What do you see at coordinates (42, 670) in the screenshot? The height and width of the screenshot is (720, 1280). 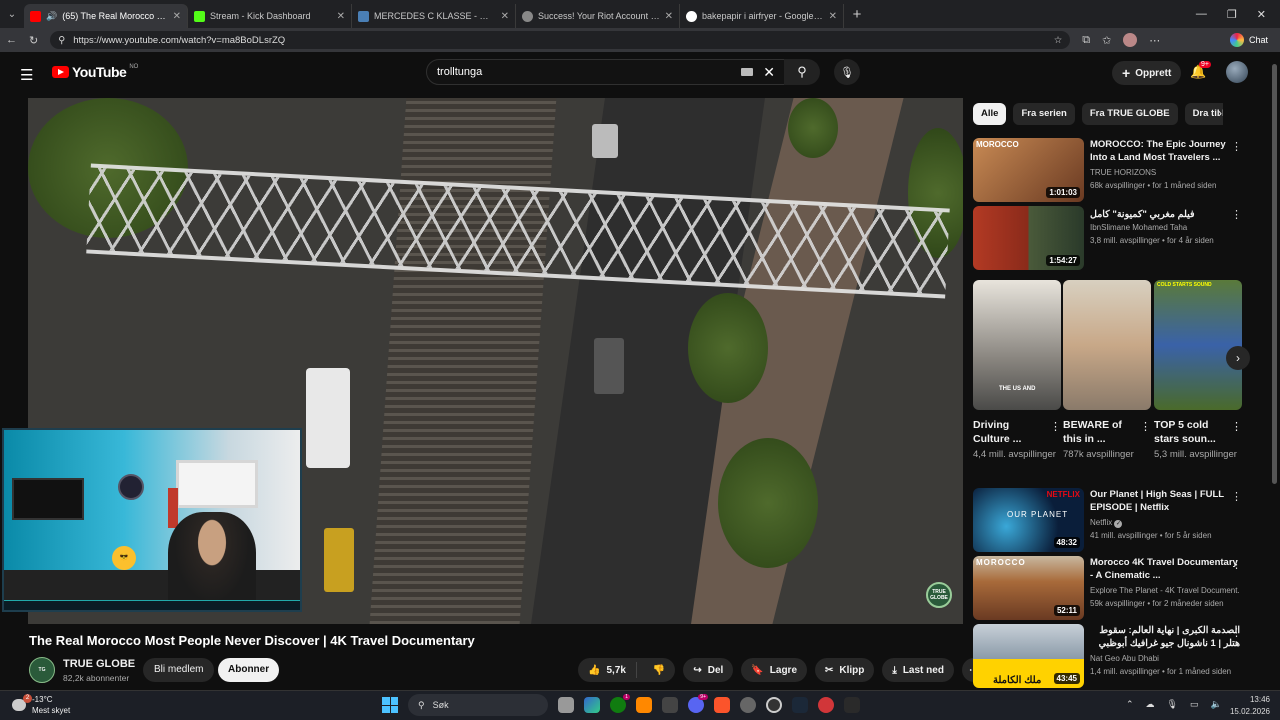 I see `channel-avatar: TG` at bounding box center [42, 670].